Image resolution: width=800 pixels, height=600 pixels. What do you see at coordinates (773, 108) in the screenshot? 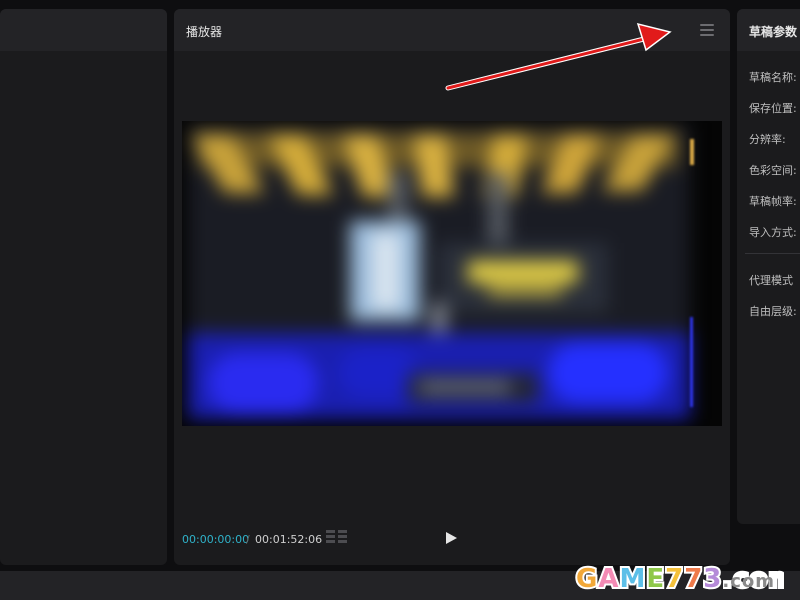
I see `param-save-location: 保存位置:` at bounding box center [773, 108].